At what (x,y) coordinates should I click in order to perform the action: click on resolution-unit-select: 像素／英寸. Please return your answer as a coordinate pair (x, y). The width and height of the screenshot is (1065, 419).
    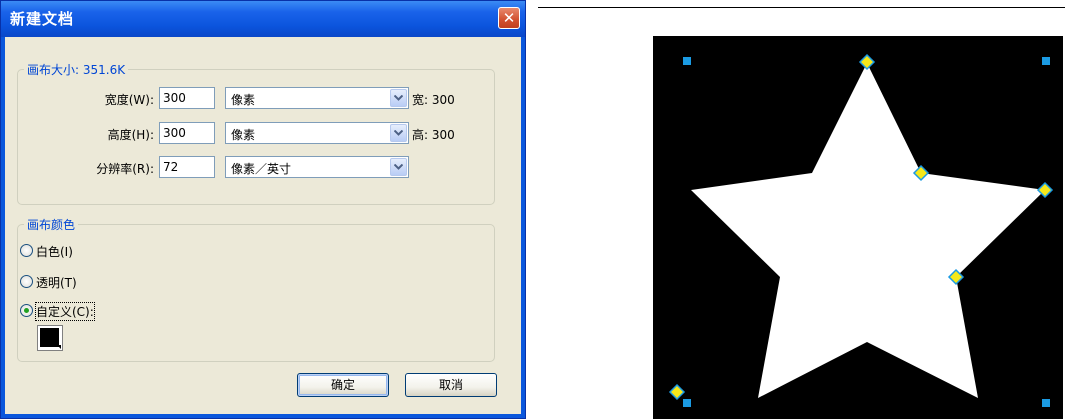
    Looking at the image, I should click on (317, 167).